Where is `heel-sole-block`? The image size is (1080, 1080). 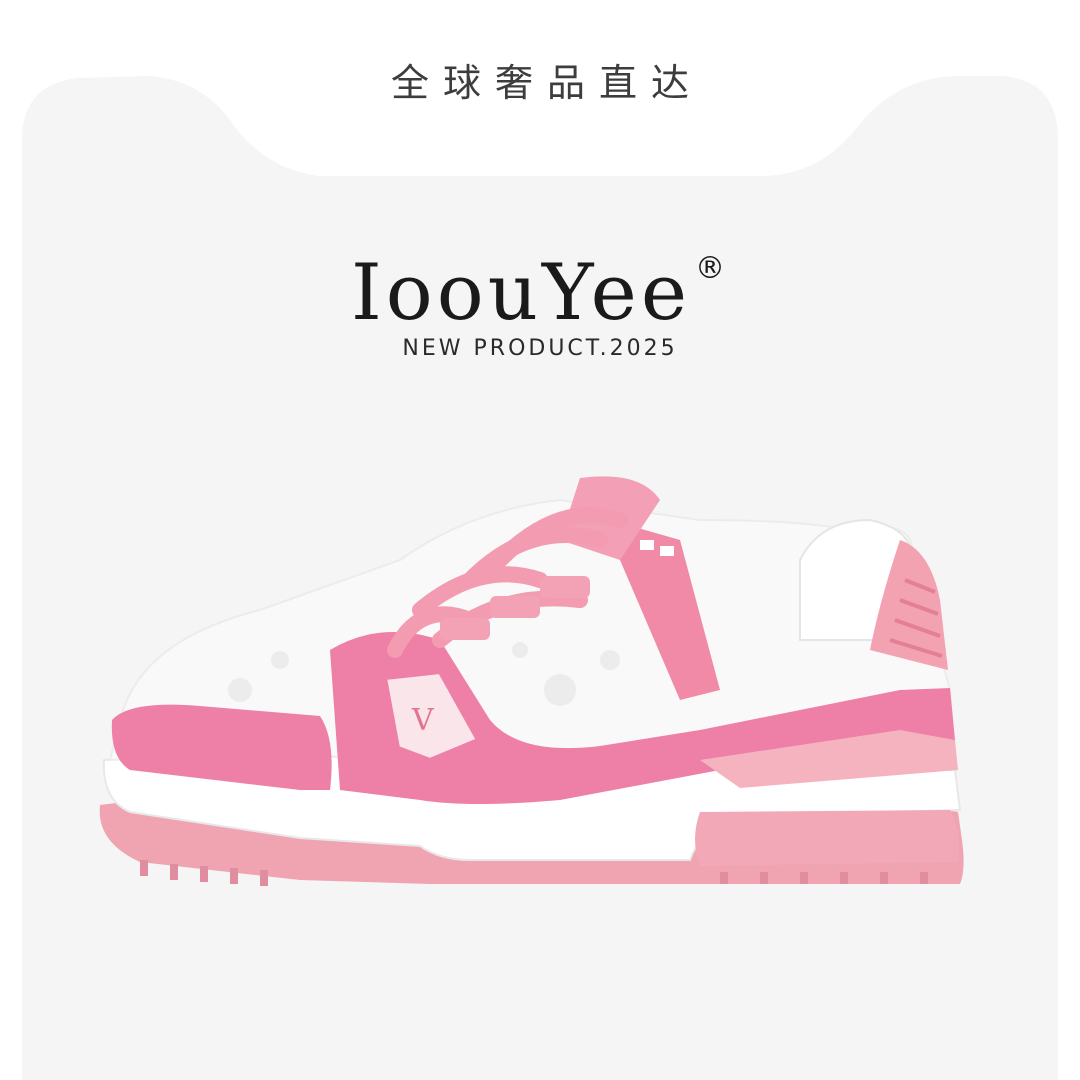
heel-sole-block is located at coordinates (827, 838).